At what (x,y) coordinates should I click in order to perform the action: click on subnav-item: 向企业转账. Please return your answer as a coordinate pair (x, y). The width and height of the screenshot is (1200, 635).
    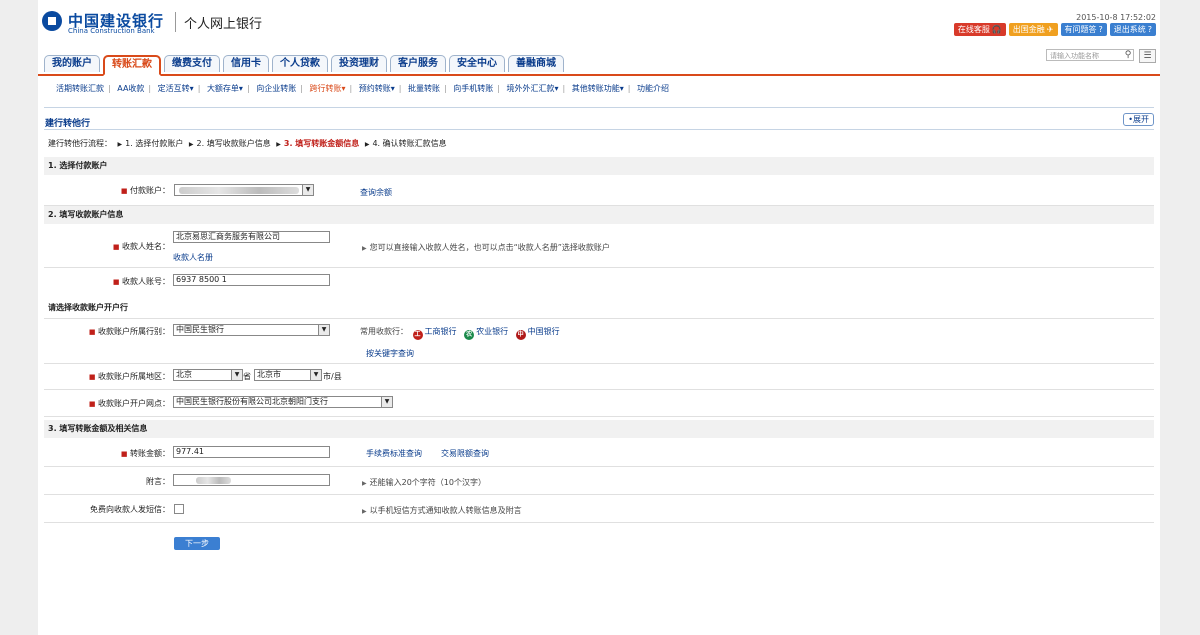
    Looking at the image, I should click on (276, 88).